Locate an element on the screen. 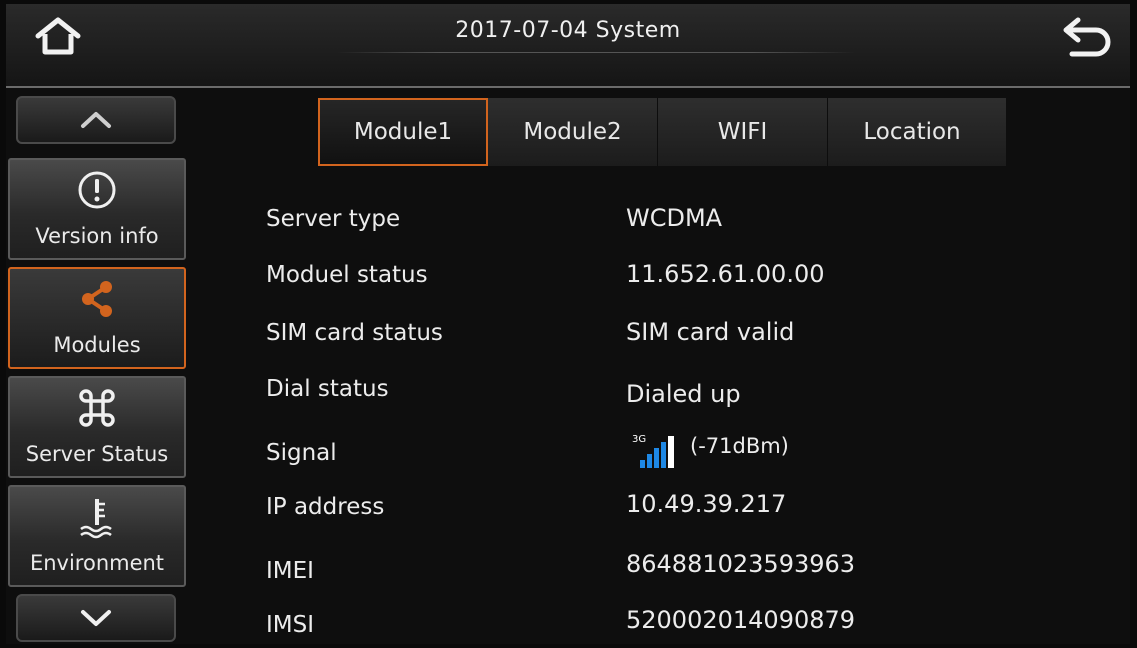 The width and height of the screenshot is (1137, 648). imei-label: IMEI is located at coordinates (290, 571).